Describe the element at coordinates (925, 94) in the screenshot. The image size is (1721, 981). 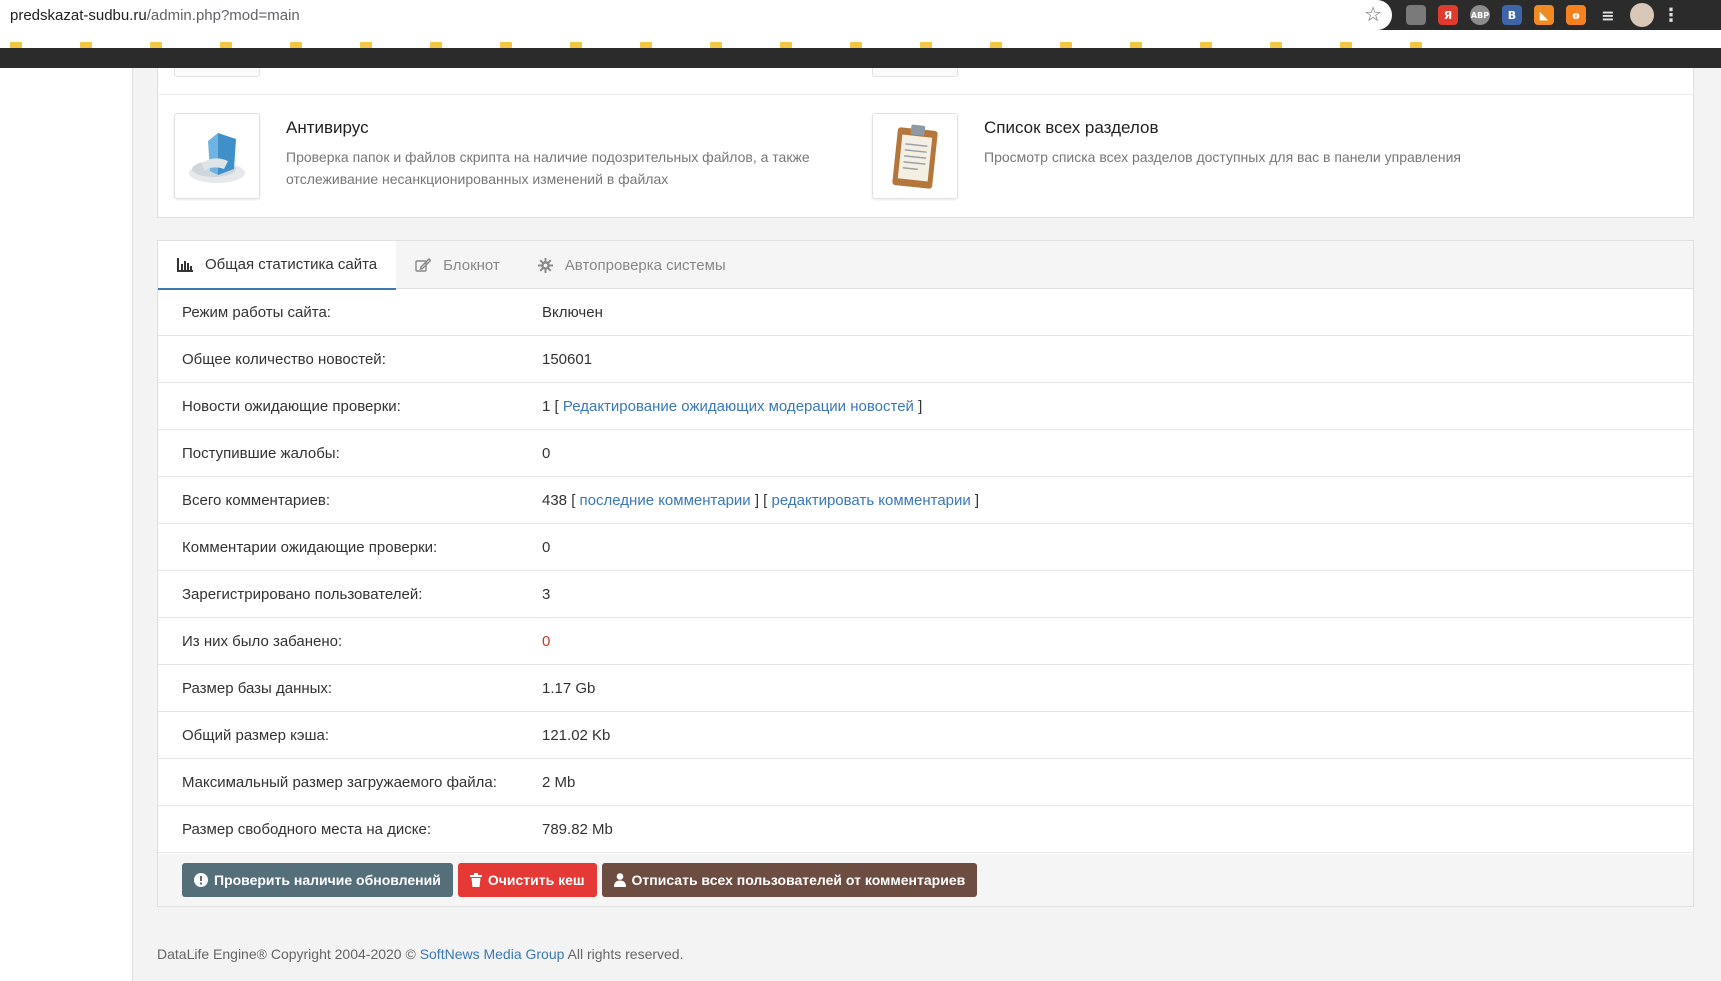
I see `divider` at that location.